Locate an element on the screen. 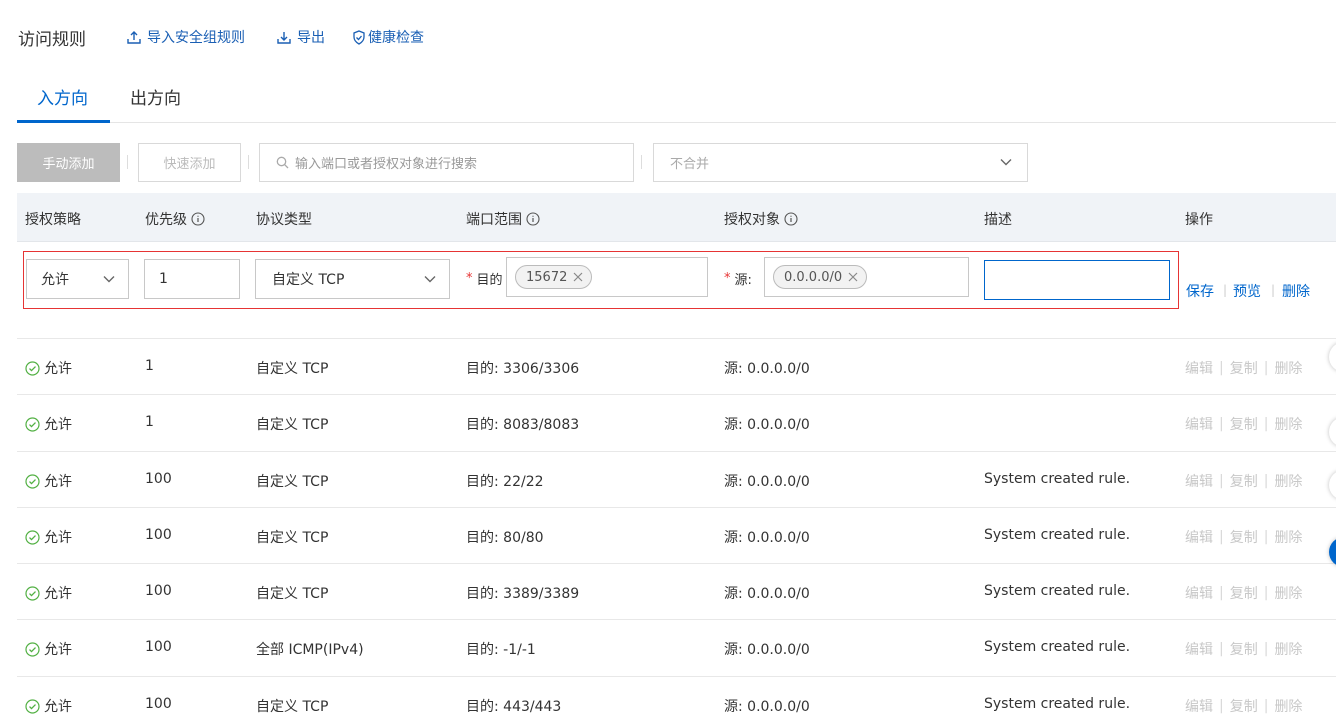 Image resolution: width=1336 pixels, height=724 pixels. search-placeholder: 输入端口或者授权对象进行搜索 is located at coordinates (386, 164).